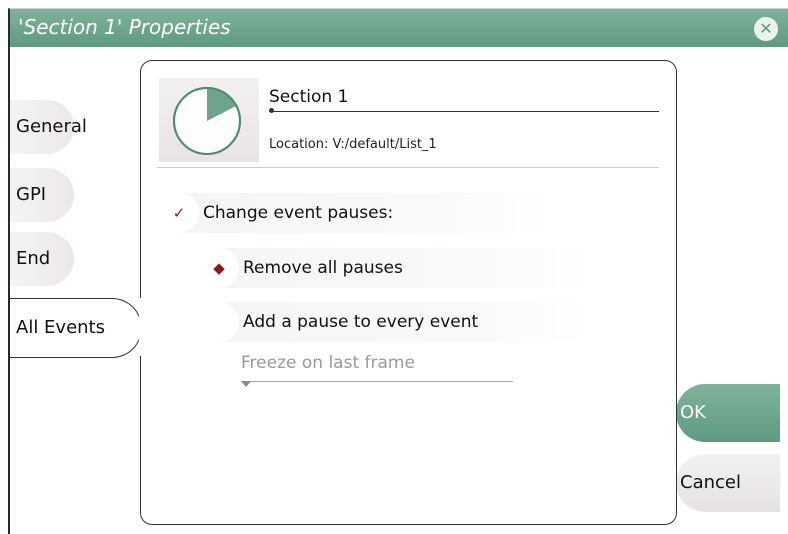 The image size is (788, 534). I want to click on close-icon: ✕, so click(766, 29).